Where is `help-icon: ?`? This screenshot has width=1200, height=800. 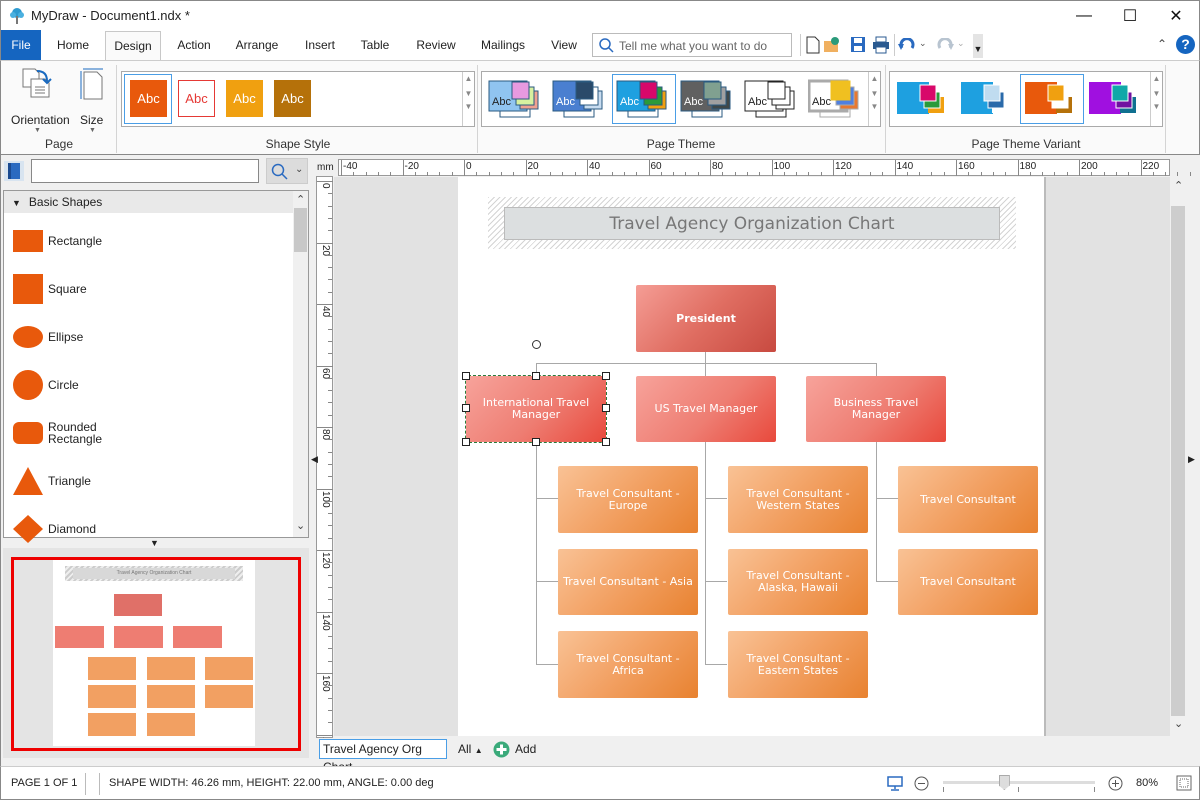 help-icon: ? is located at coordinates (1185, 44).